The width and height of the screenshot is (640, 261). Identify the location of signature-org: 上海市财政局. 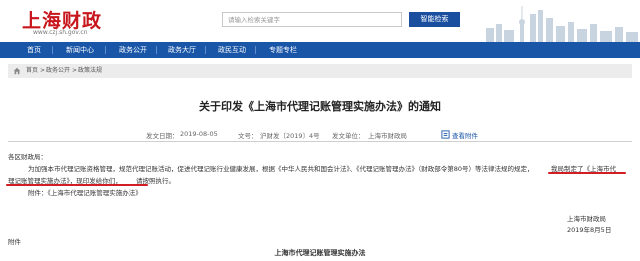
(586, 219).